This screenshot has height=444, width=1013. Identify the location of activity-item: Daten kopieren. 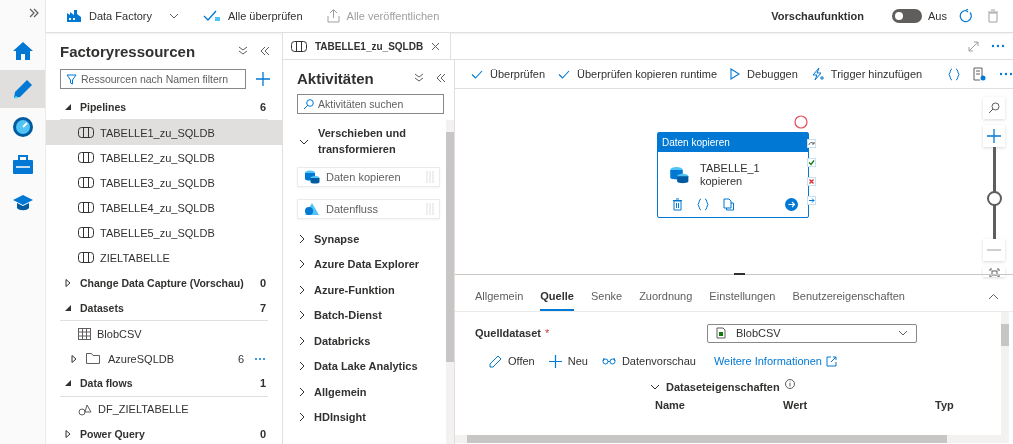
(368, 177).